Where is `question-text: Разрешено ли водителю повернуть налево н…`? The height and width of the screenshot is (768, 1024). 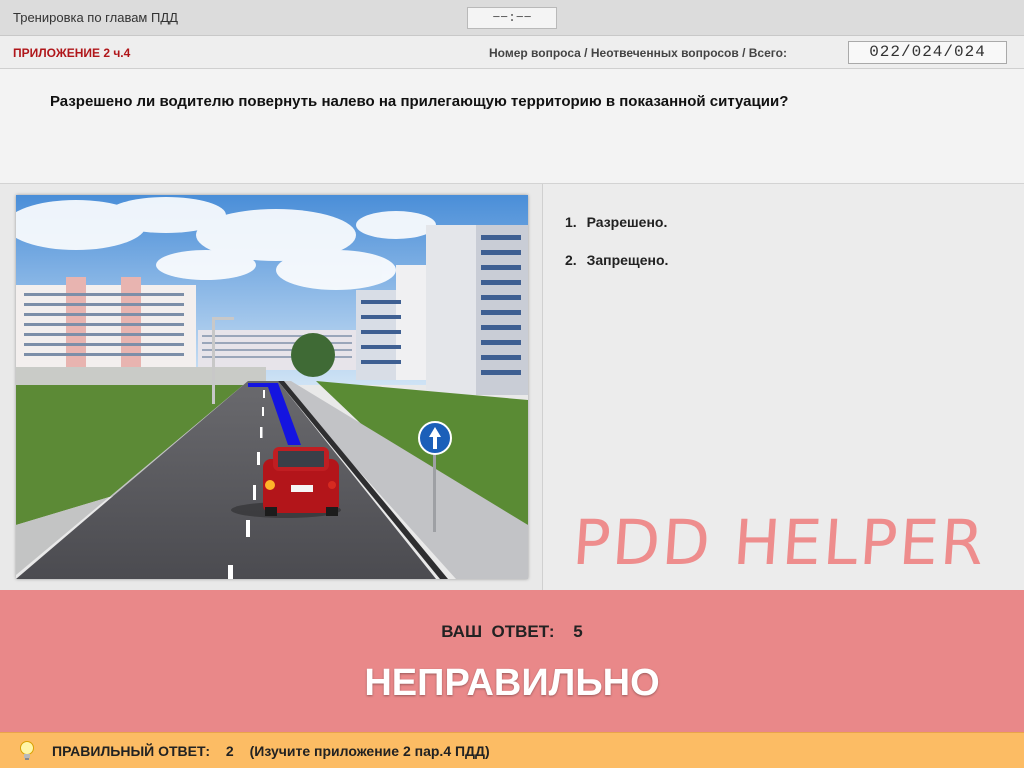
question-text: Разрешено ли водителю повернуть налево н… is located at coordinates (419, 101).